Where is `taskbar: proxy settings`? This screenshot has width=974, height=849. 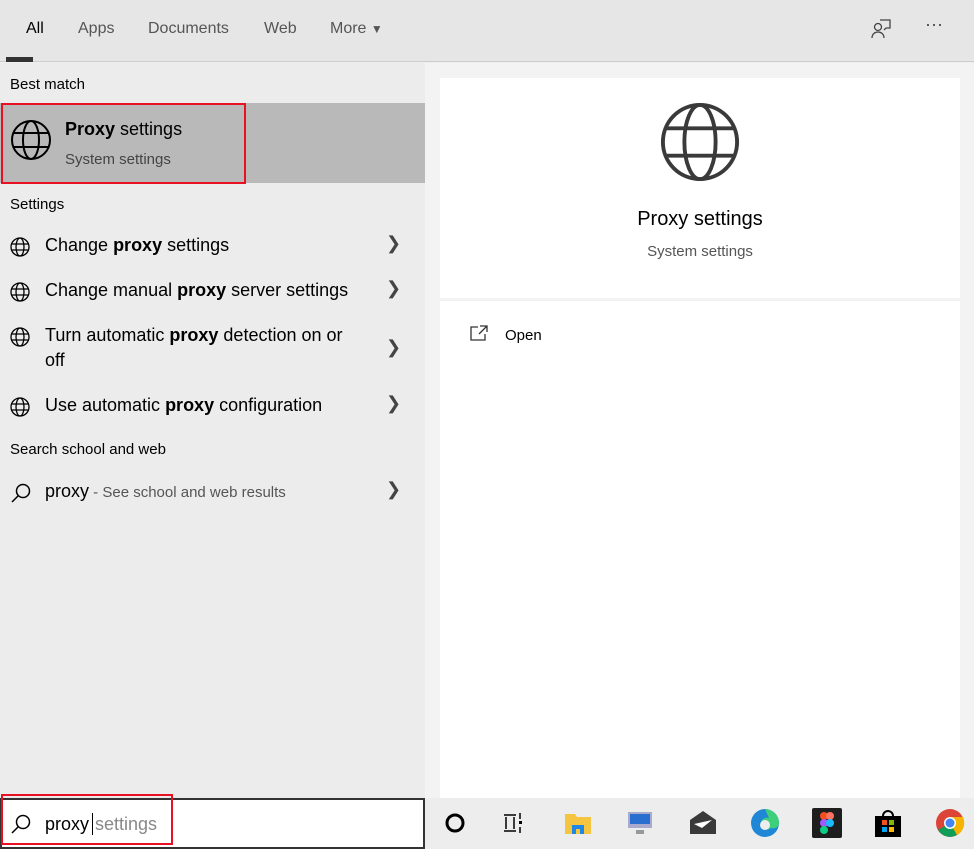 taskbar: proxy settings is located at coordinates (487, 821).